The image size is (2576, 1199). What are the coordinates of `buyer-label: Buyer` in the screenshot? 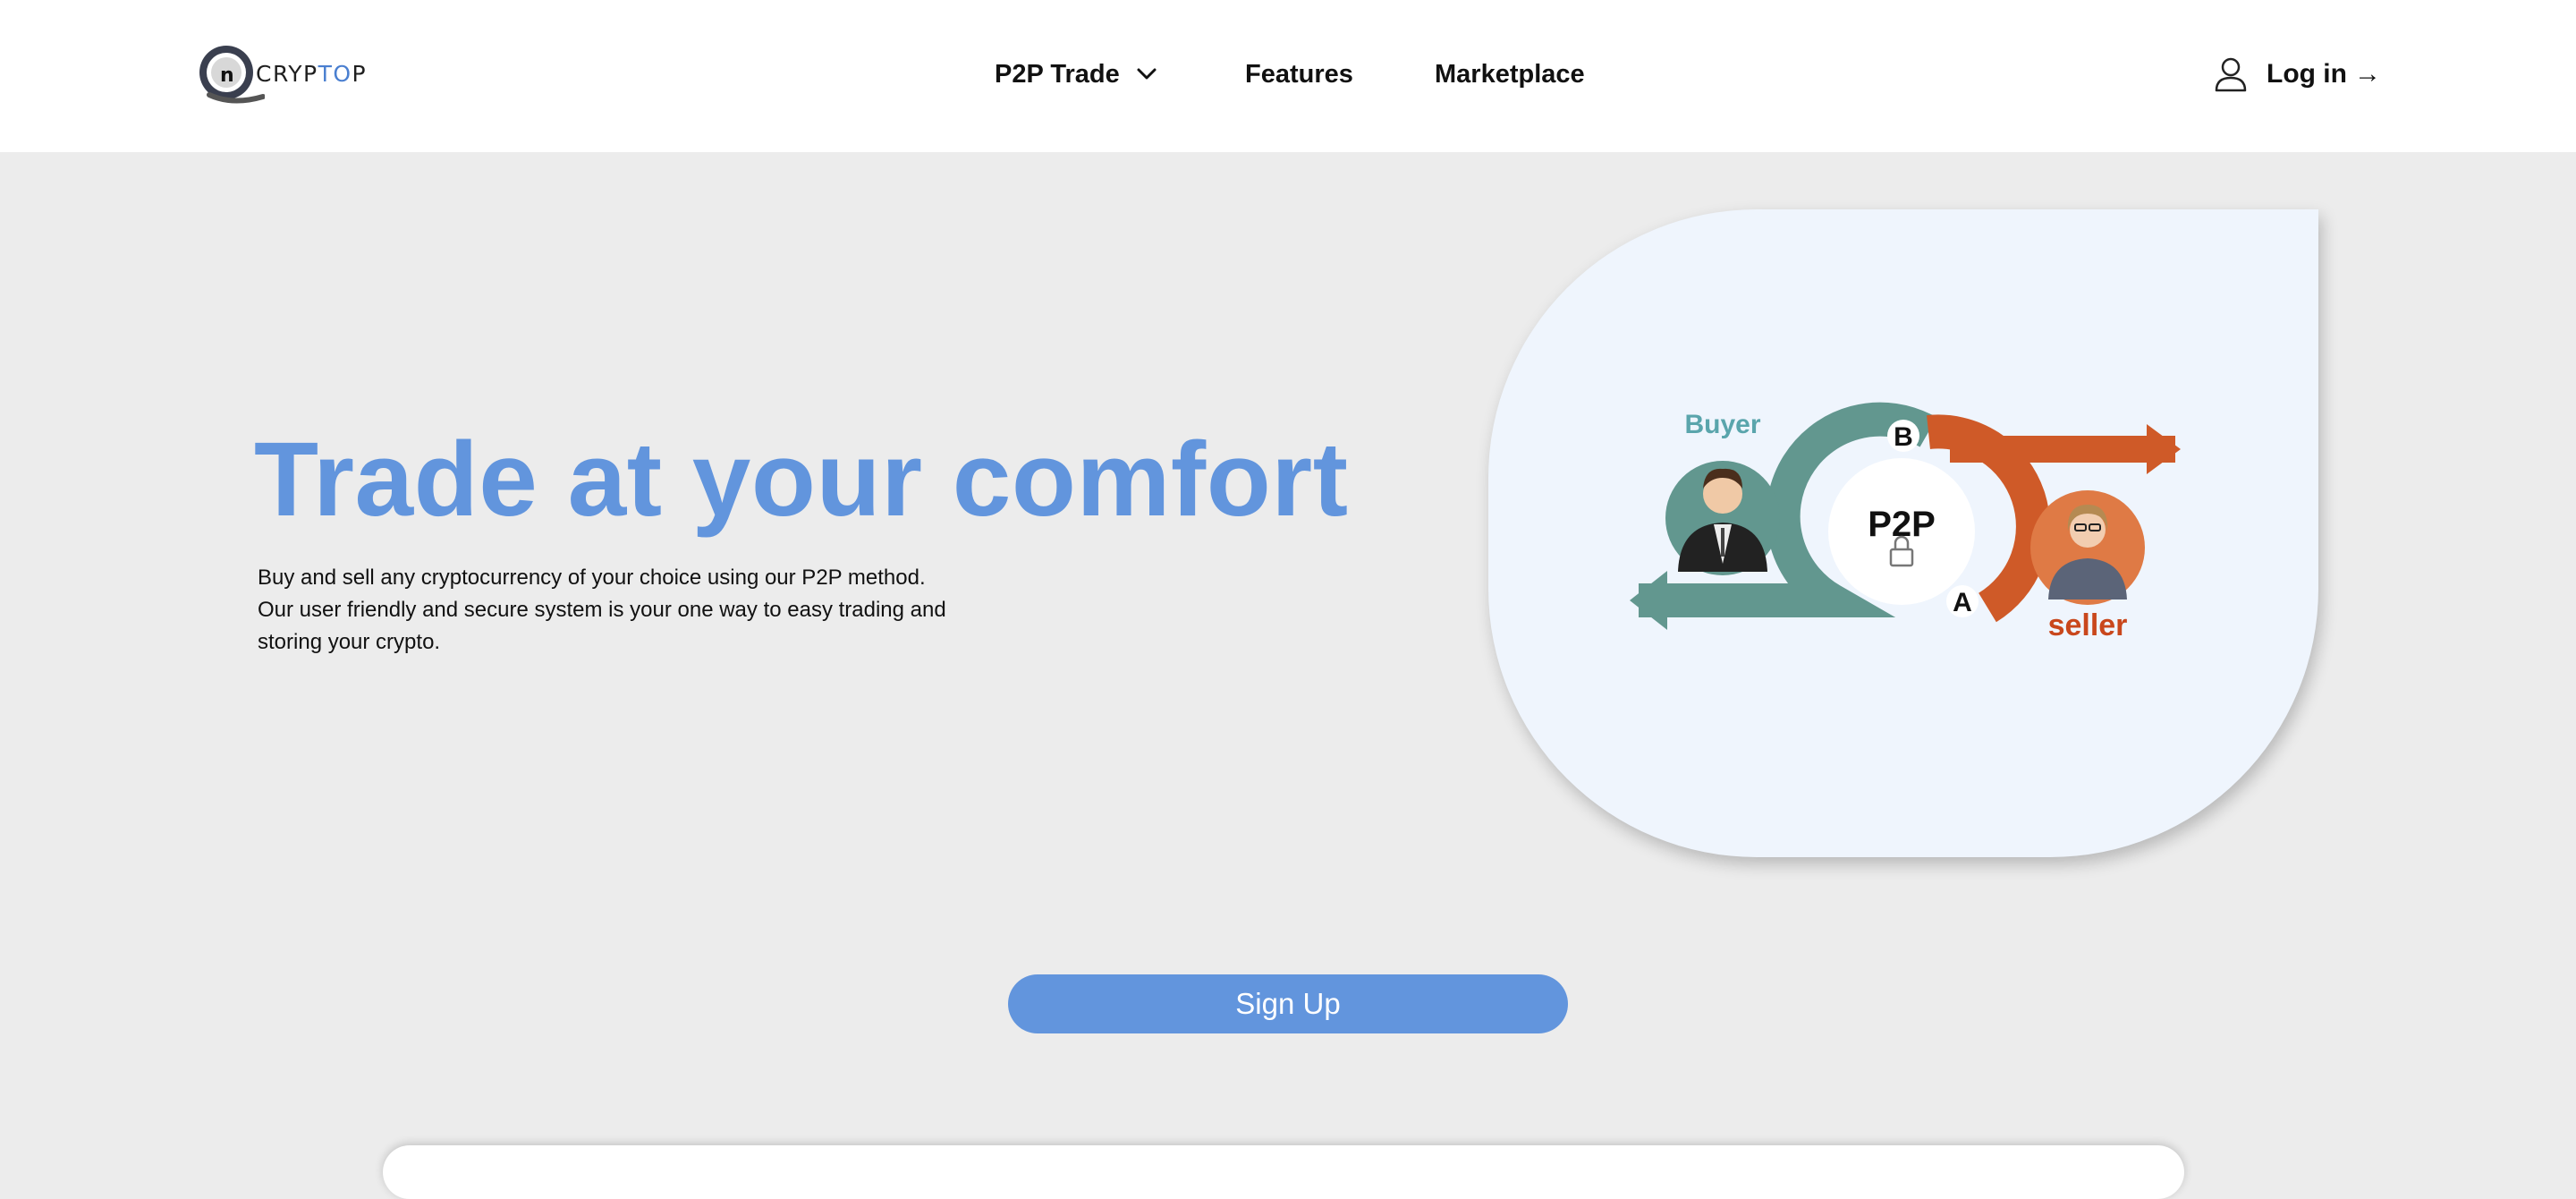 It's located at (1722, 424).